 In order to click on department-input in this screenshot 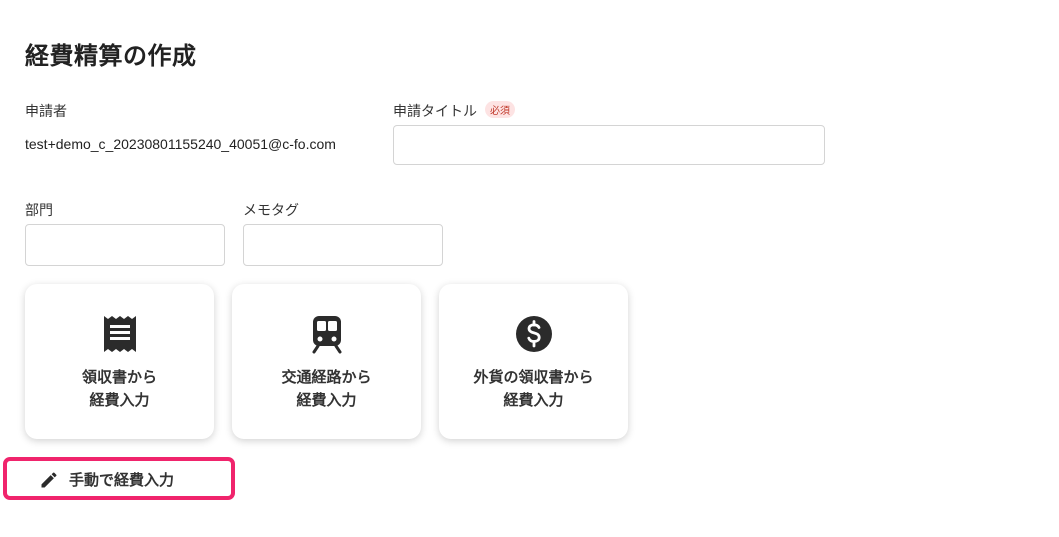, I will do `click(125, 245)`.